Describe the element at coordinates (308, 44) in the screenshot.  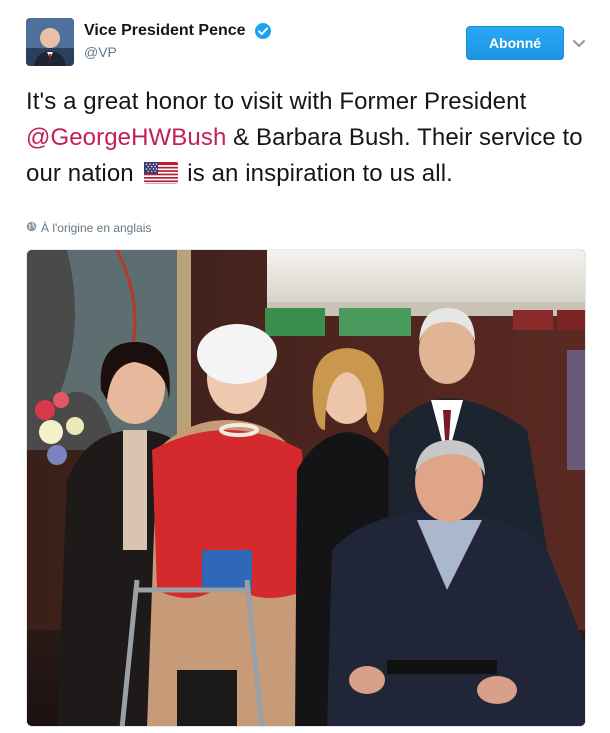
I see `tweet-header: Vice President Pence @VP Abonné` at that location.